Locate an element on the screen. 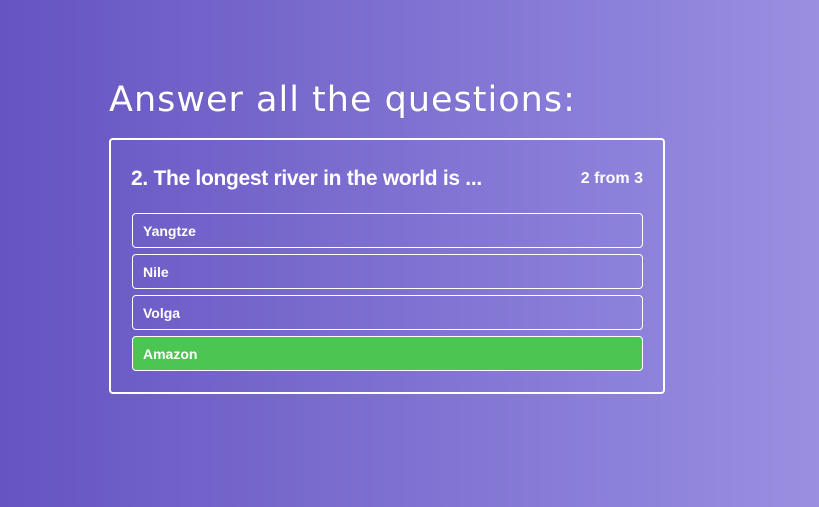 This screenshot has width=819, height=507. page-title: Answer all the questions: is located at coordinates (342, 100).